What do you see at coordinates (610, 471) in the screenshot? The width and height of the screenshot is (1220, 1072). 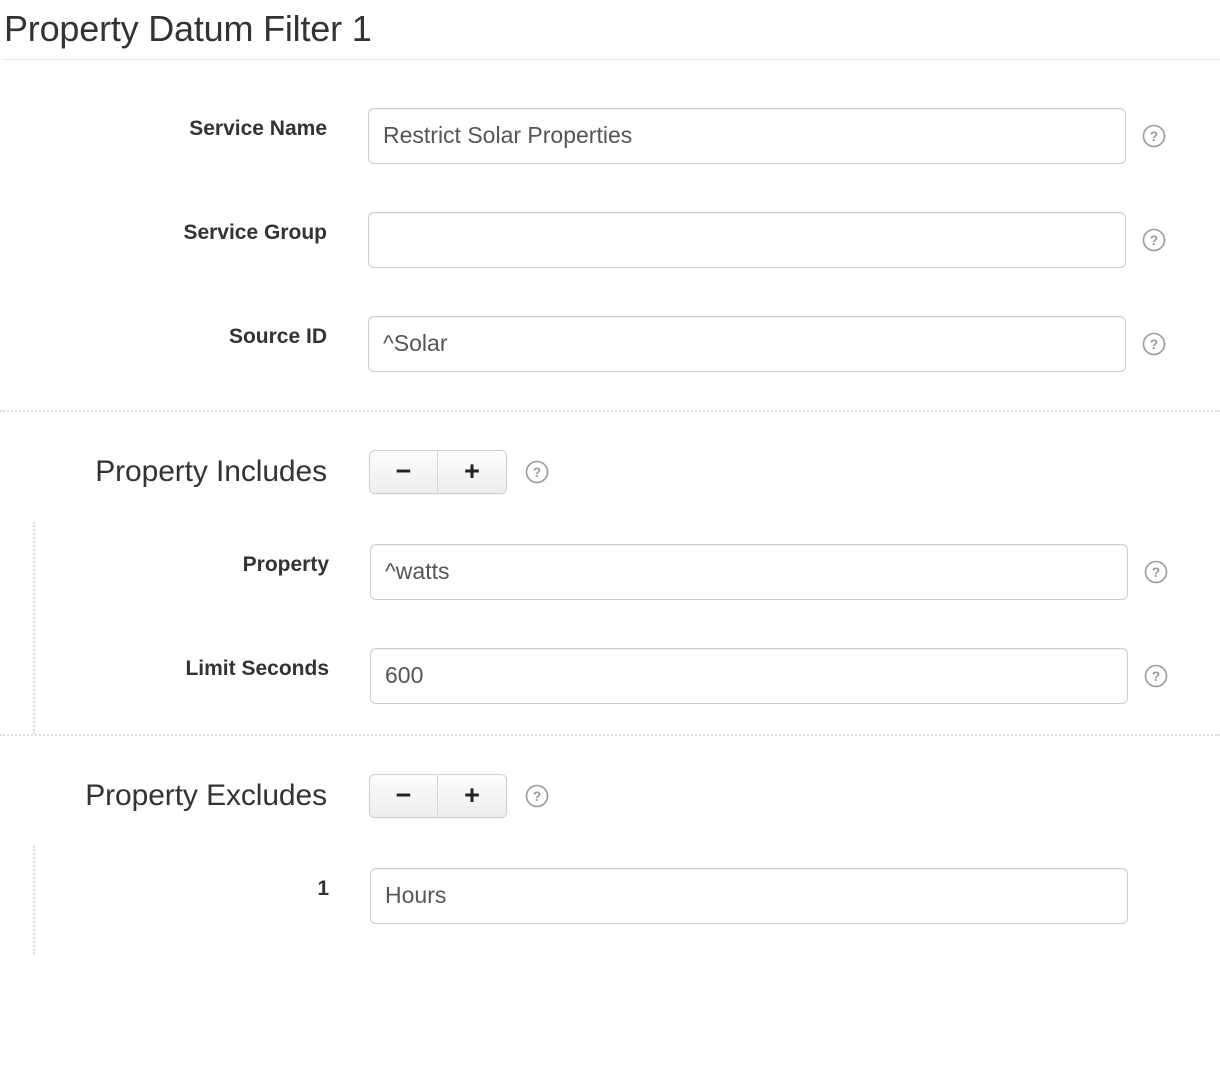 I see `group-header-property-includes: Property Includes − + ?` at bounding box center [610, 471].